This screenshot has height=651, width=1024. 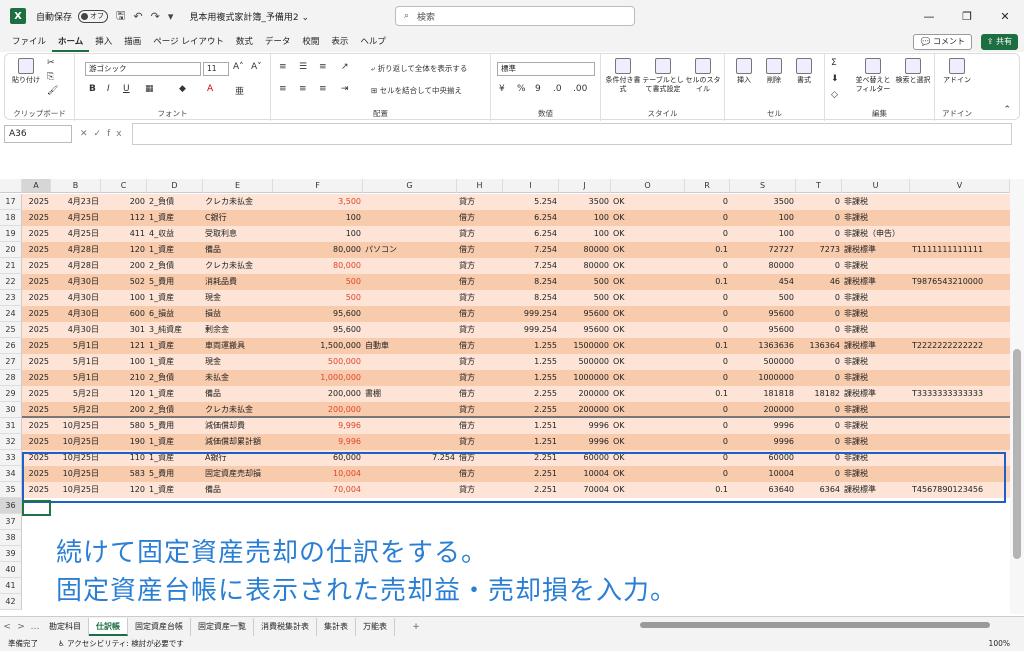 I want to click on cell-r: 0.1, so click(x=707, y=282).